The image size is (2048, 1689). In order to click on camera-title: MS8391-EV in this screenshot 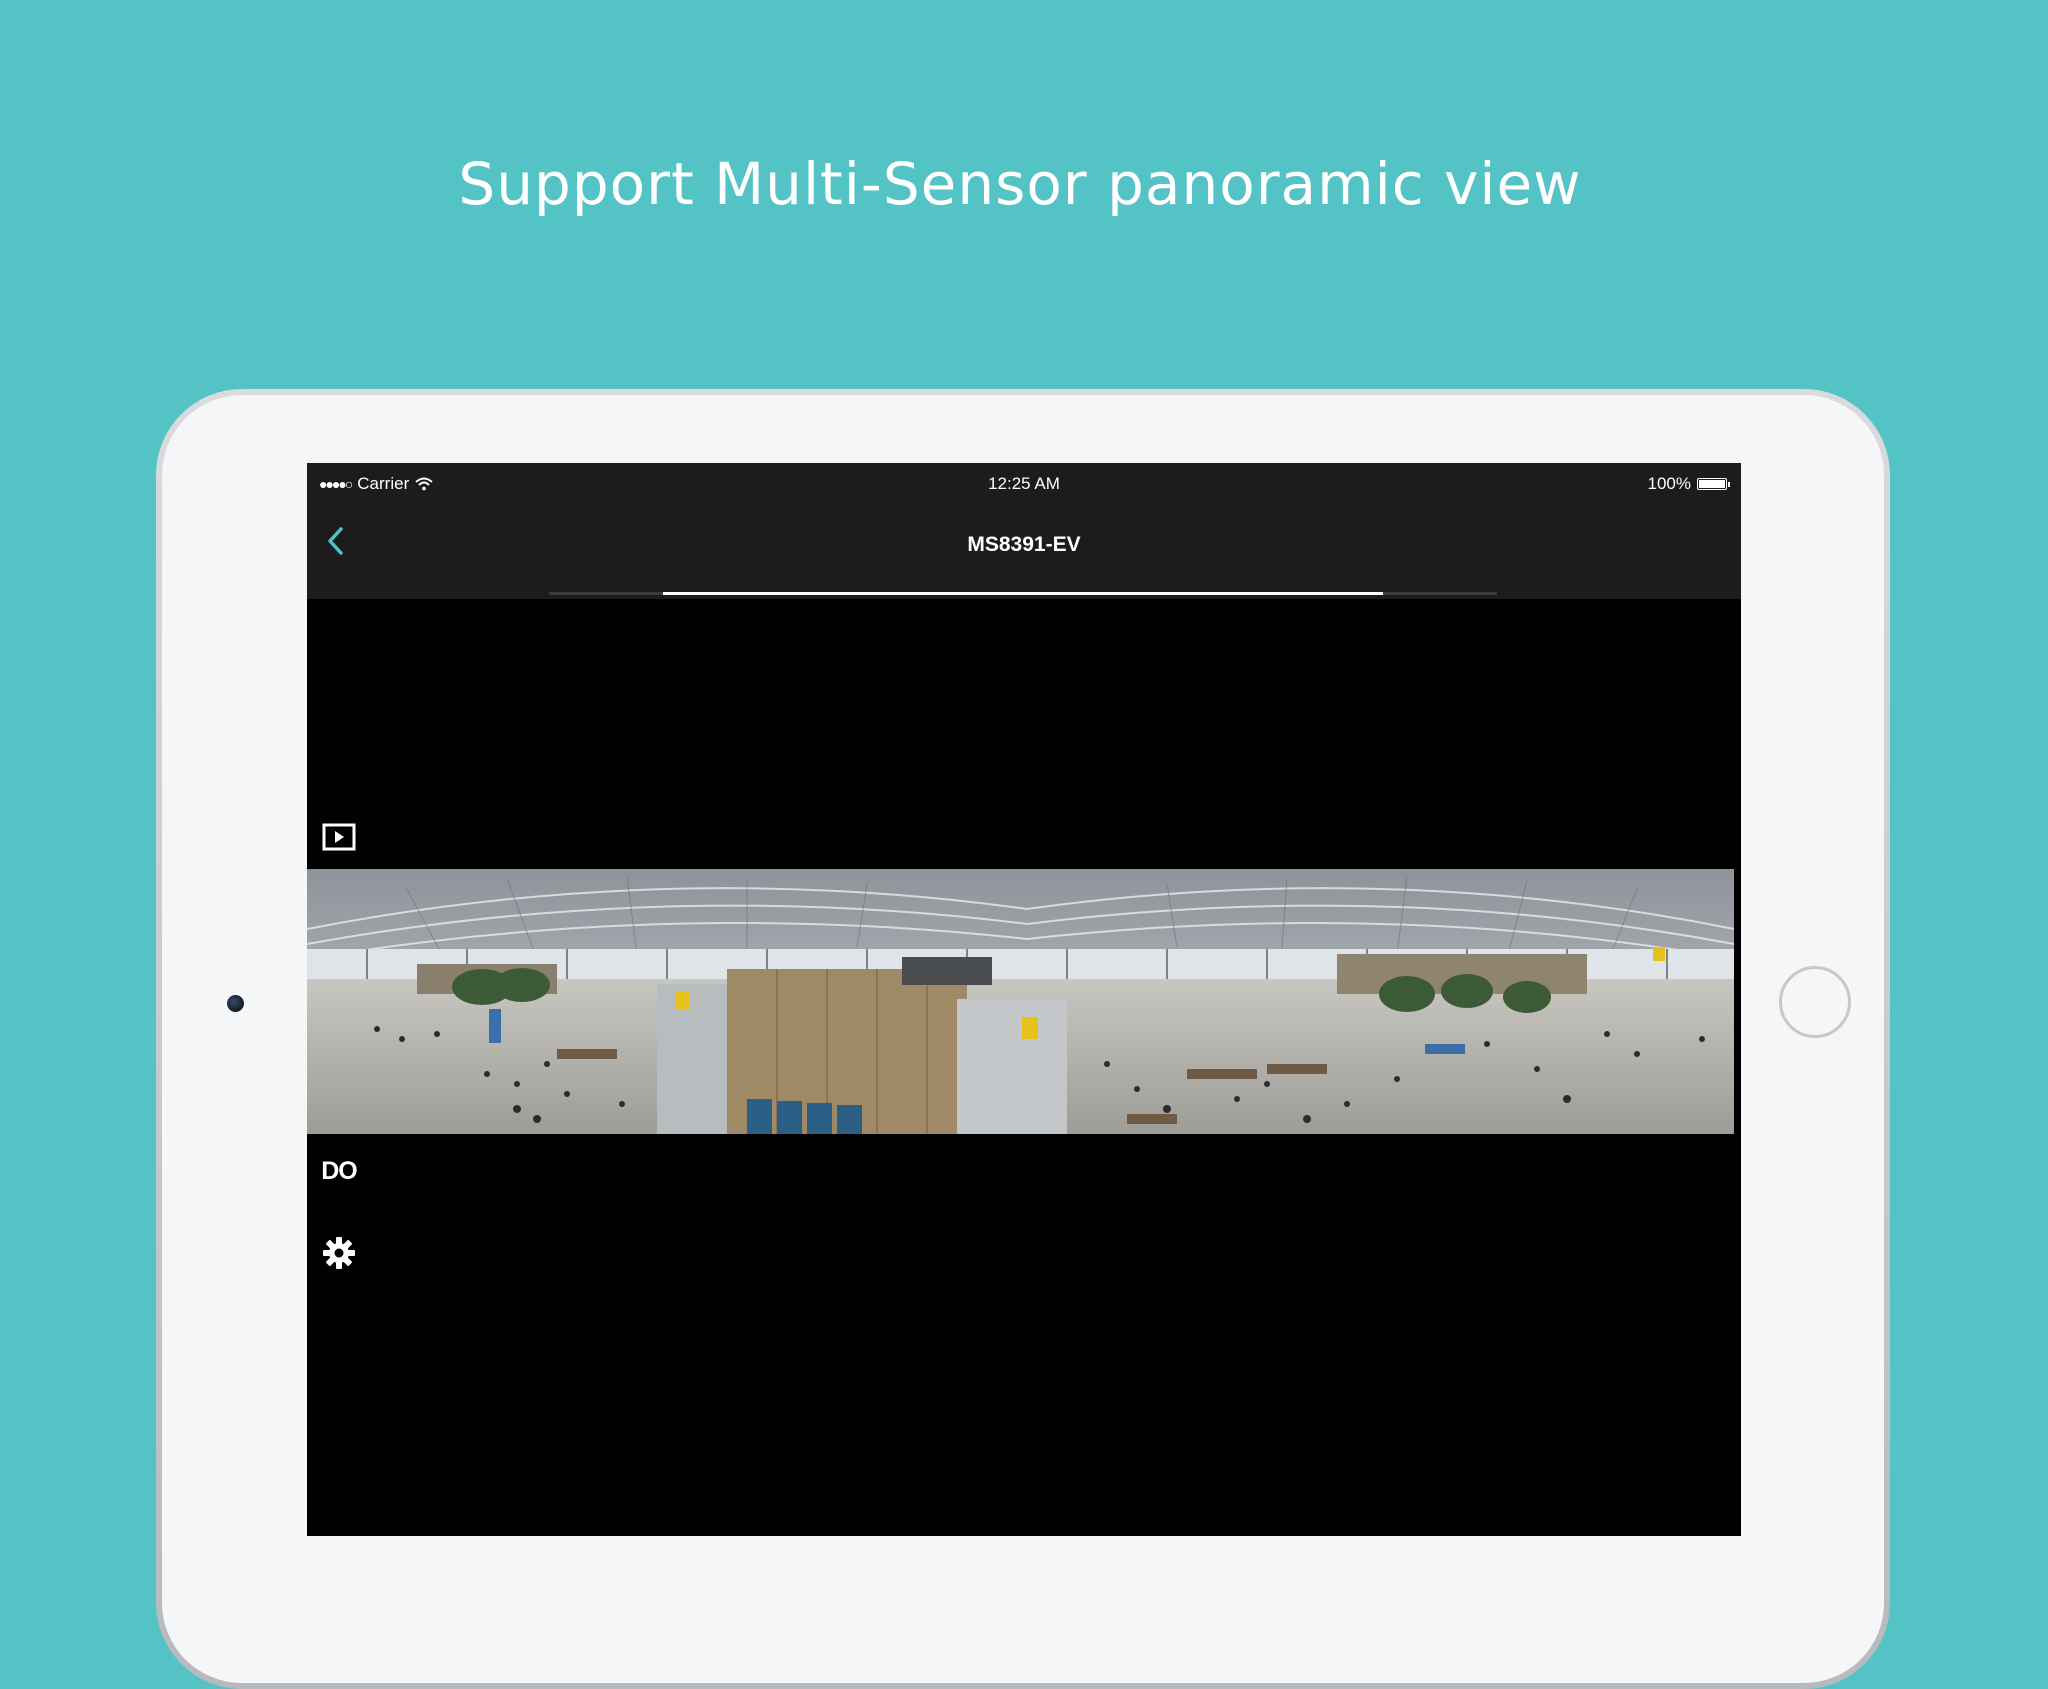, I will do `click(1024, 544)`.